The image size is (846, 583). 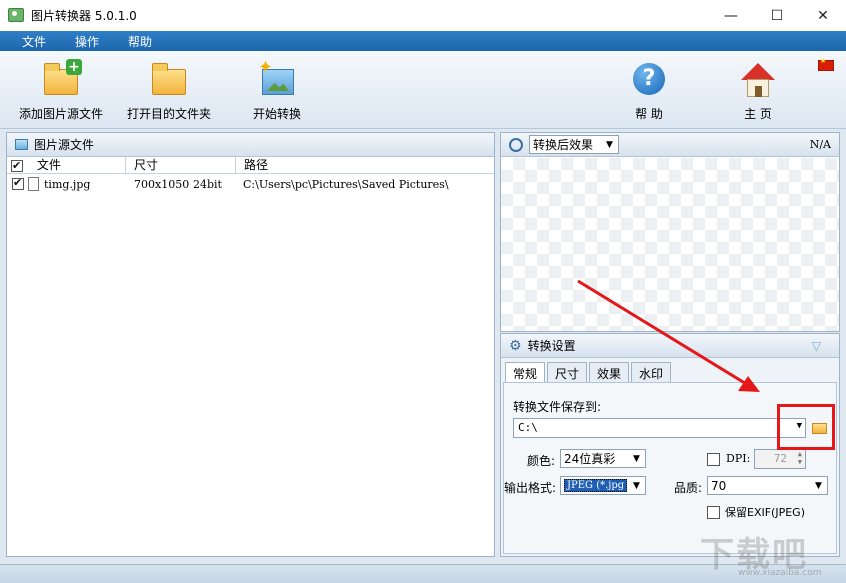 I want to click on open-target-button: 打开目的文件夹, so click(x=169, y=92).